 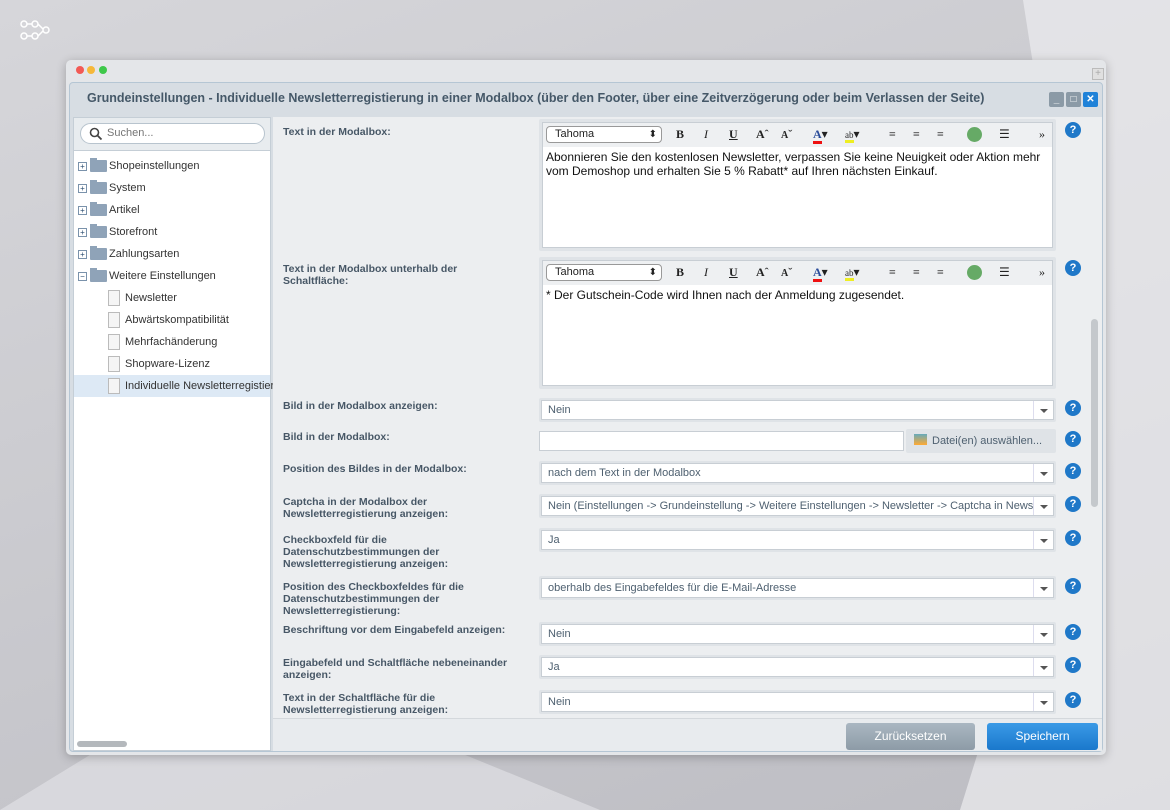 What do you see at coordinates (102, 744) in the screenshot?
I see `horizontal-scrollbar` at bounding box center [102, 744].